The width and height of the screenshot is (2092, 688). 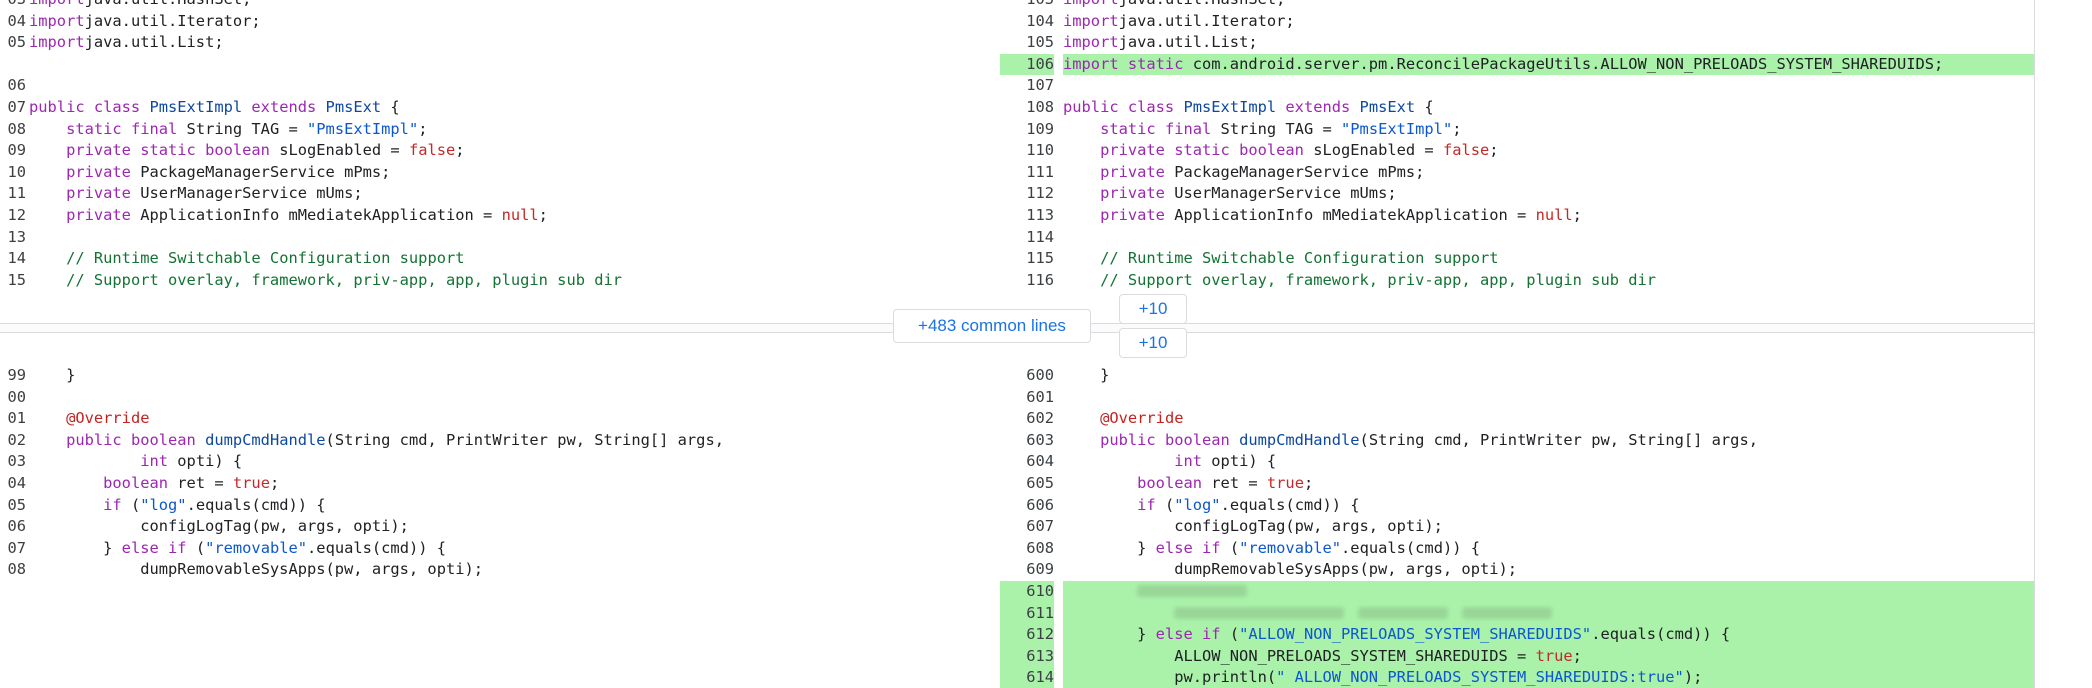 What do you see at coordinates (13, 194) in the screenshot?
I see `line-number: 11` at bounding box center [13, 194].